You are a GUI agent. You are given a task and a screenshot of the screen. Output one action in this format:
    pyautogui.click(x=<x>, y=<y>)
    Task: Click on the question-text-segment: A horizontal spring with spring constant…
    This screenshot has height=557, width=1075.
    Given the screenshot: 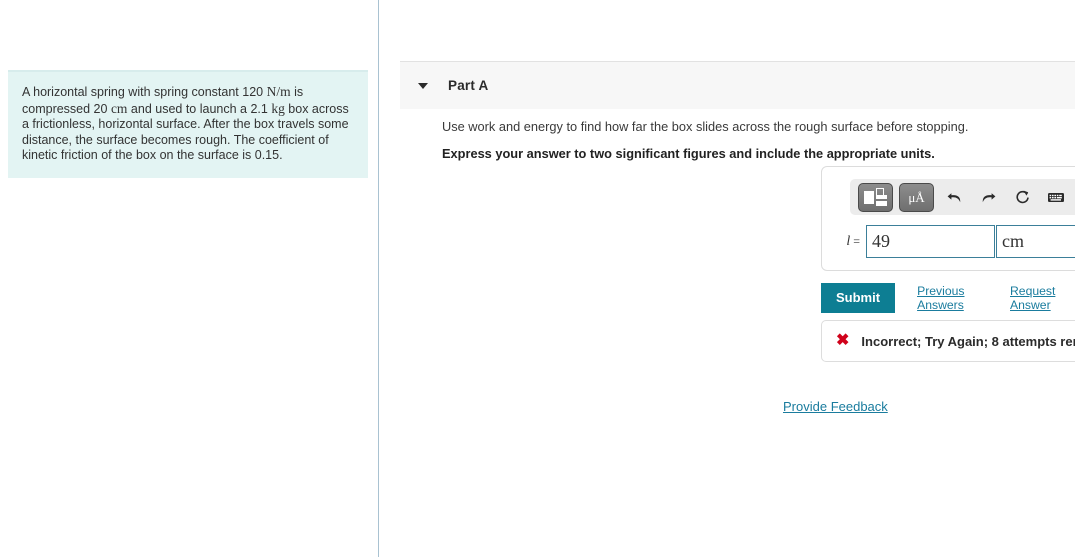 What is the action you would take?
    pyautogui.click(x=144, y=92)
    